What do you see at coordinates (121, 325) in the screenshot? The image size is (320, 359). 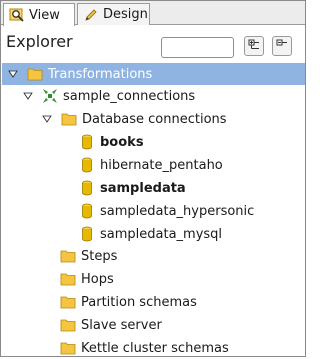 I see `tree-node-label: Slave server` at bounding box center [121, 325].